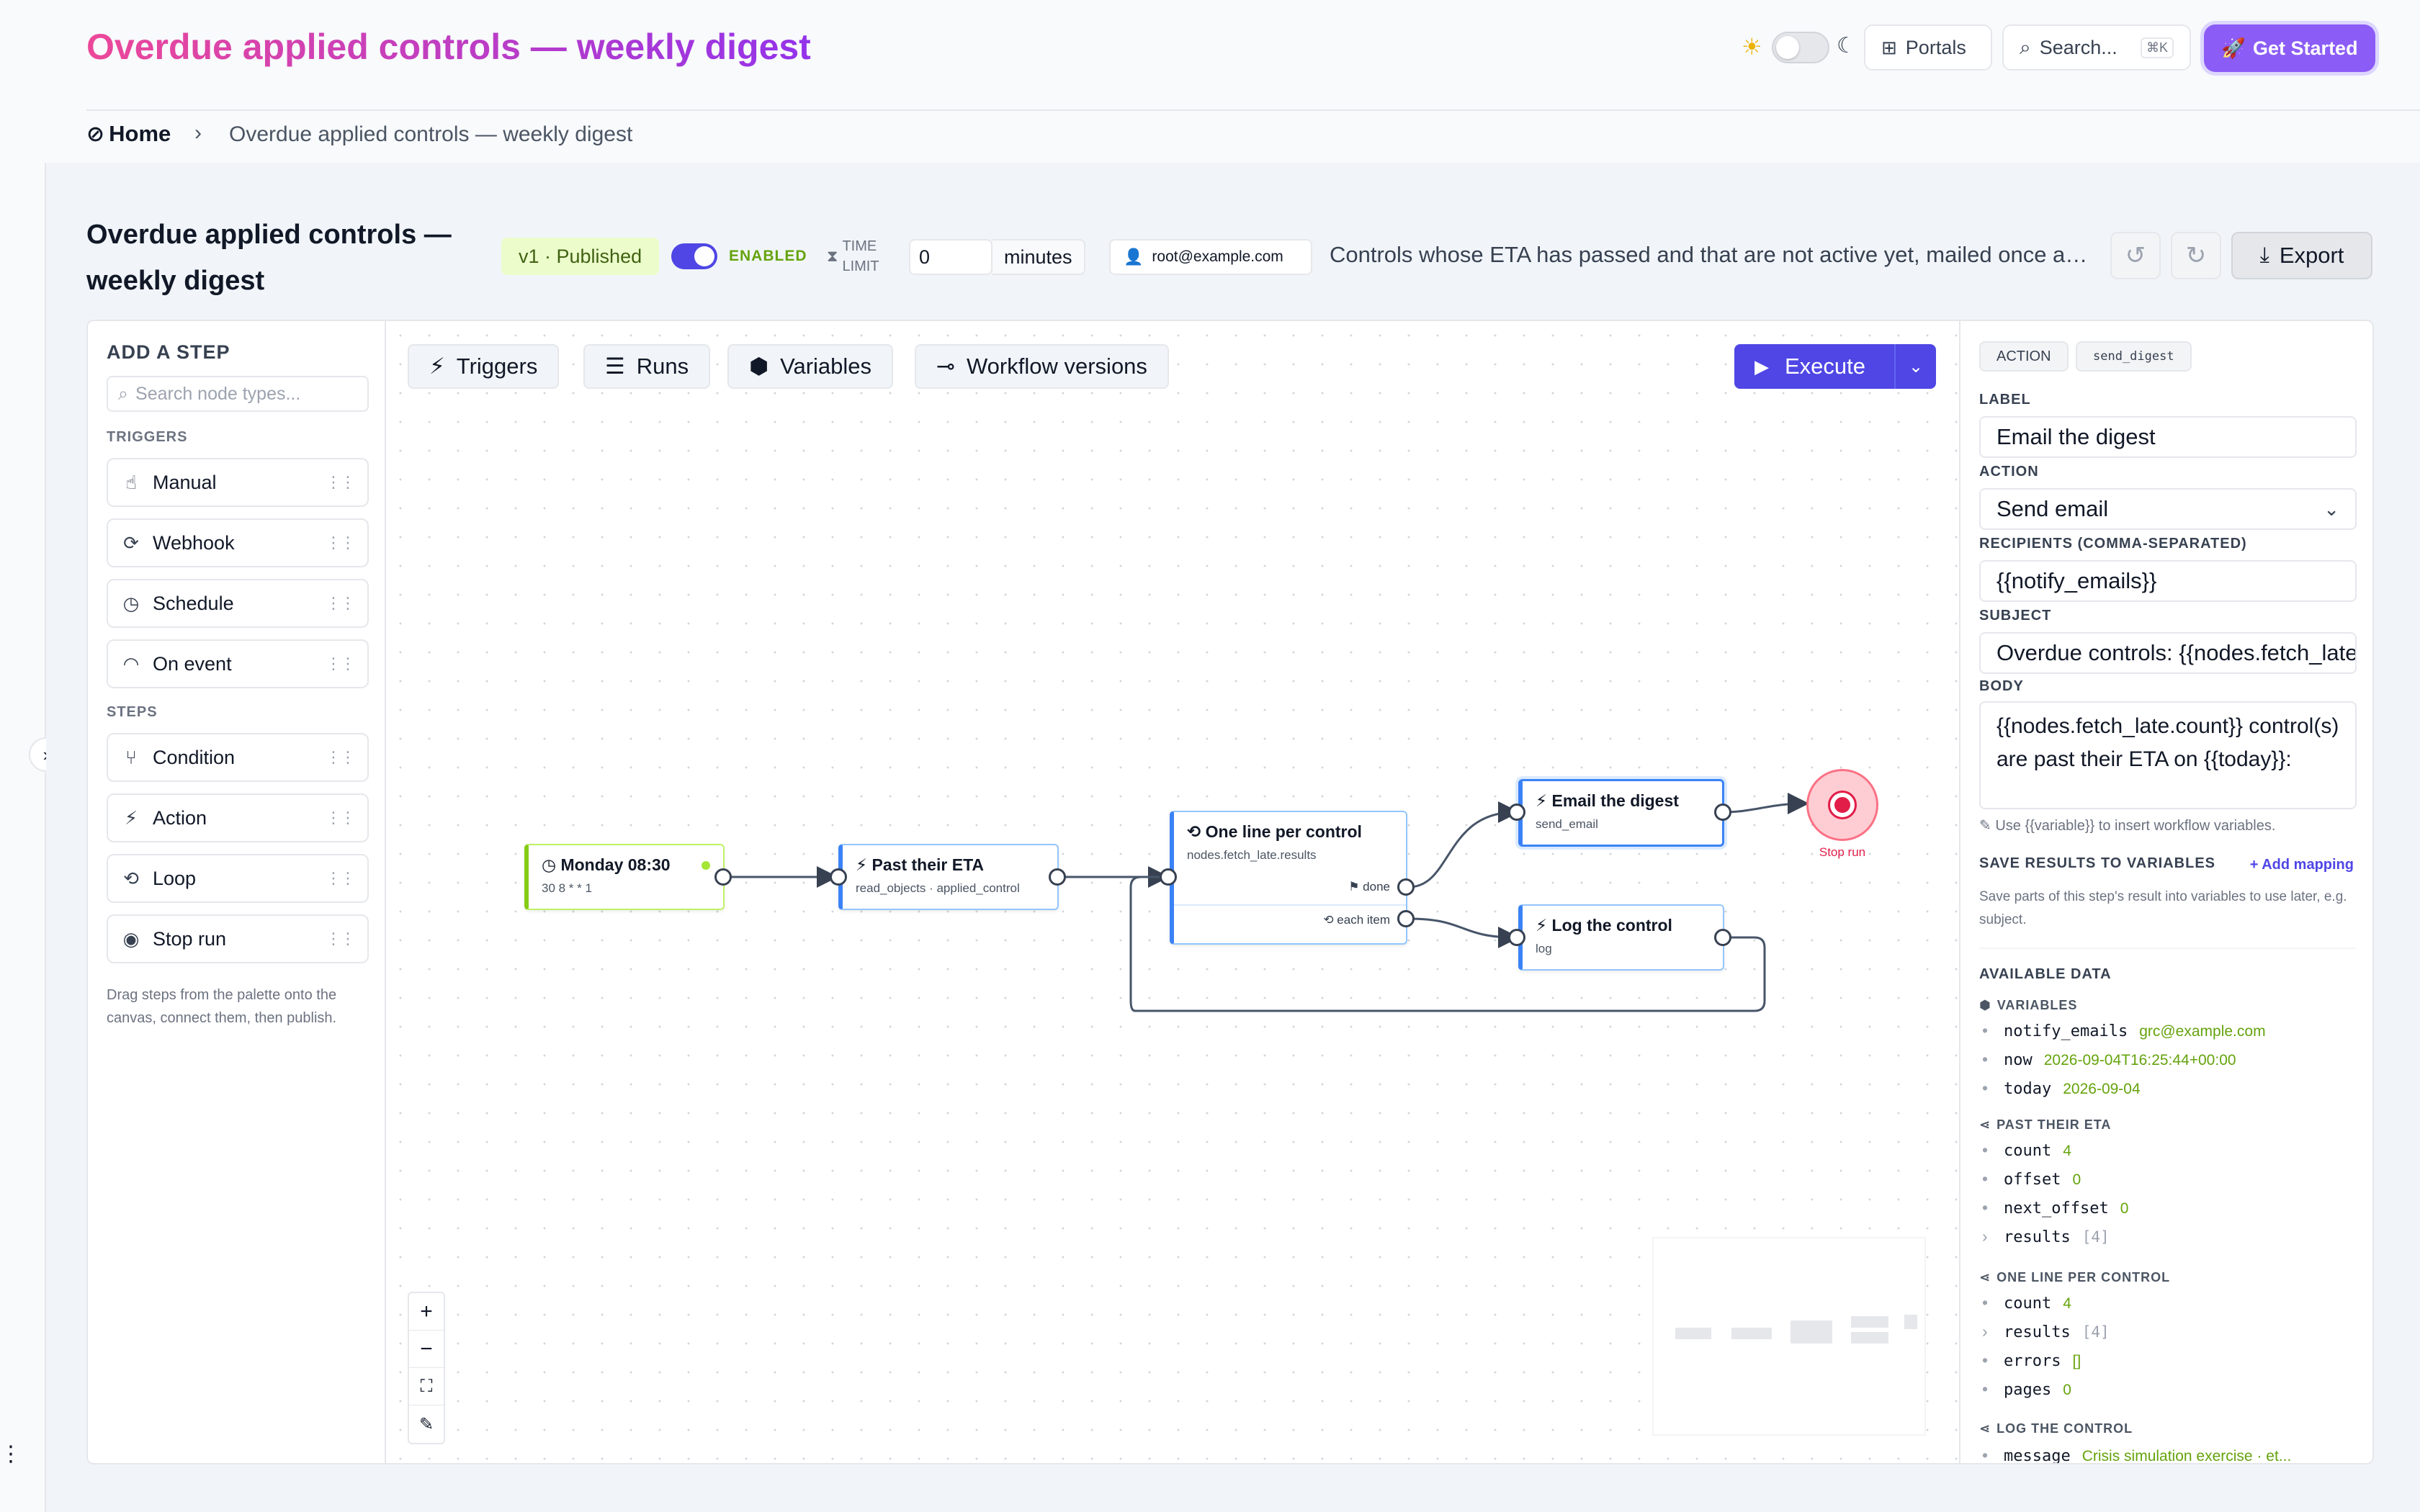 This screenshot has height=1512, width=2420. What do you see at coordinates (2109, 1059) in the screenshot?
I see `data-item: • now 2026-09-04T16:25:44+00:00` at bounding box center [2109, 1059].